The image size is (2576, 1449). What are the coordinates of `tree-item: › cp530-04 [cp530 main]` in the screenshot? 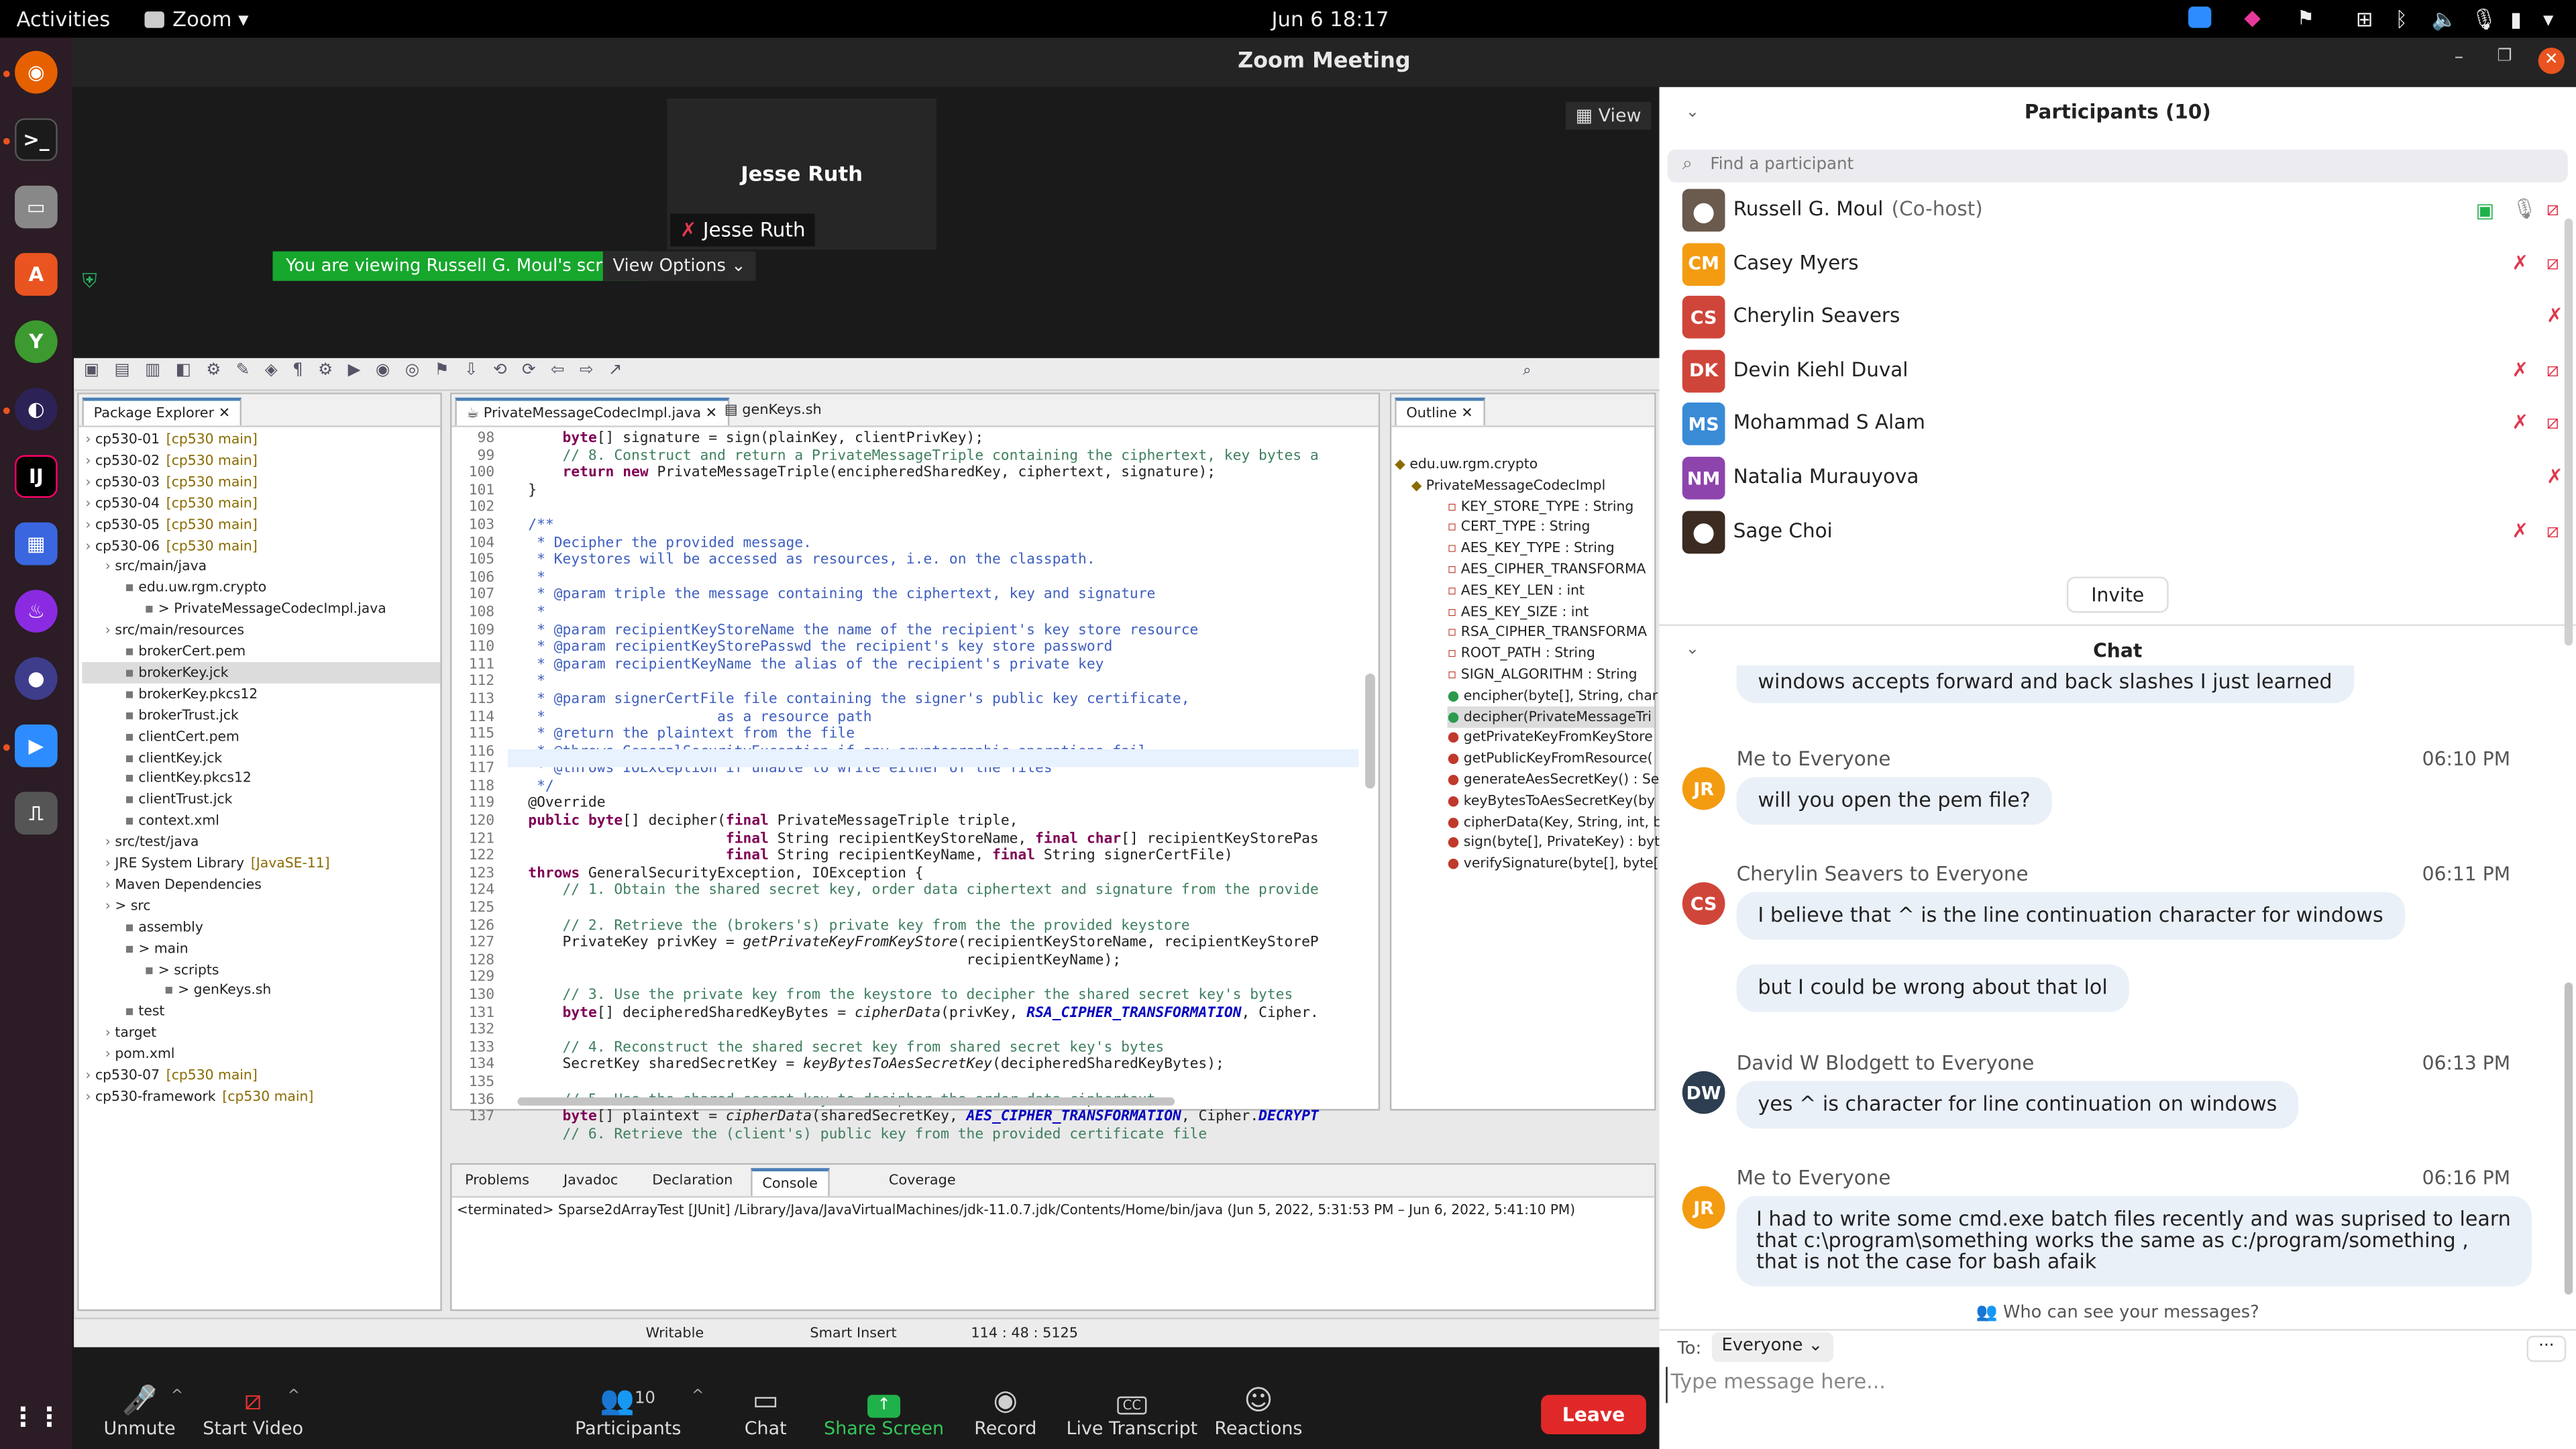 It's located at (171, 503).